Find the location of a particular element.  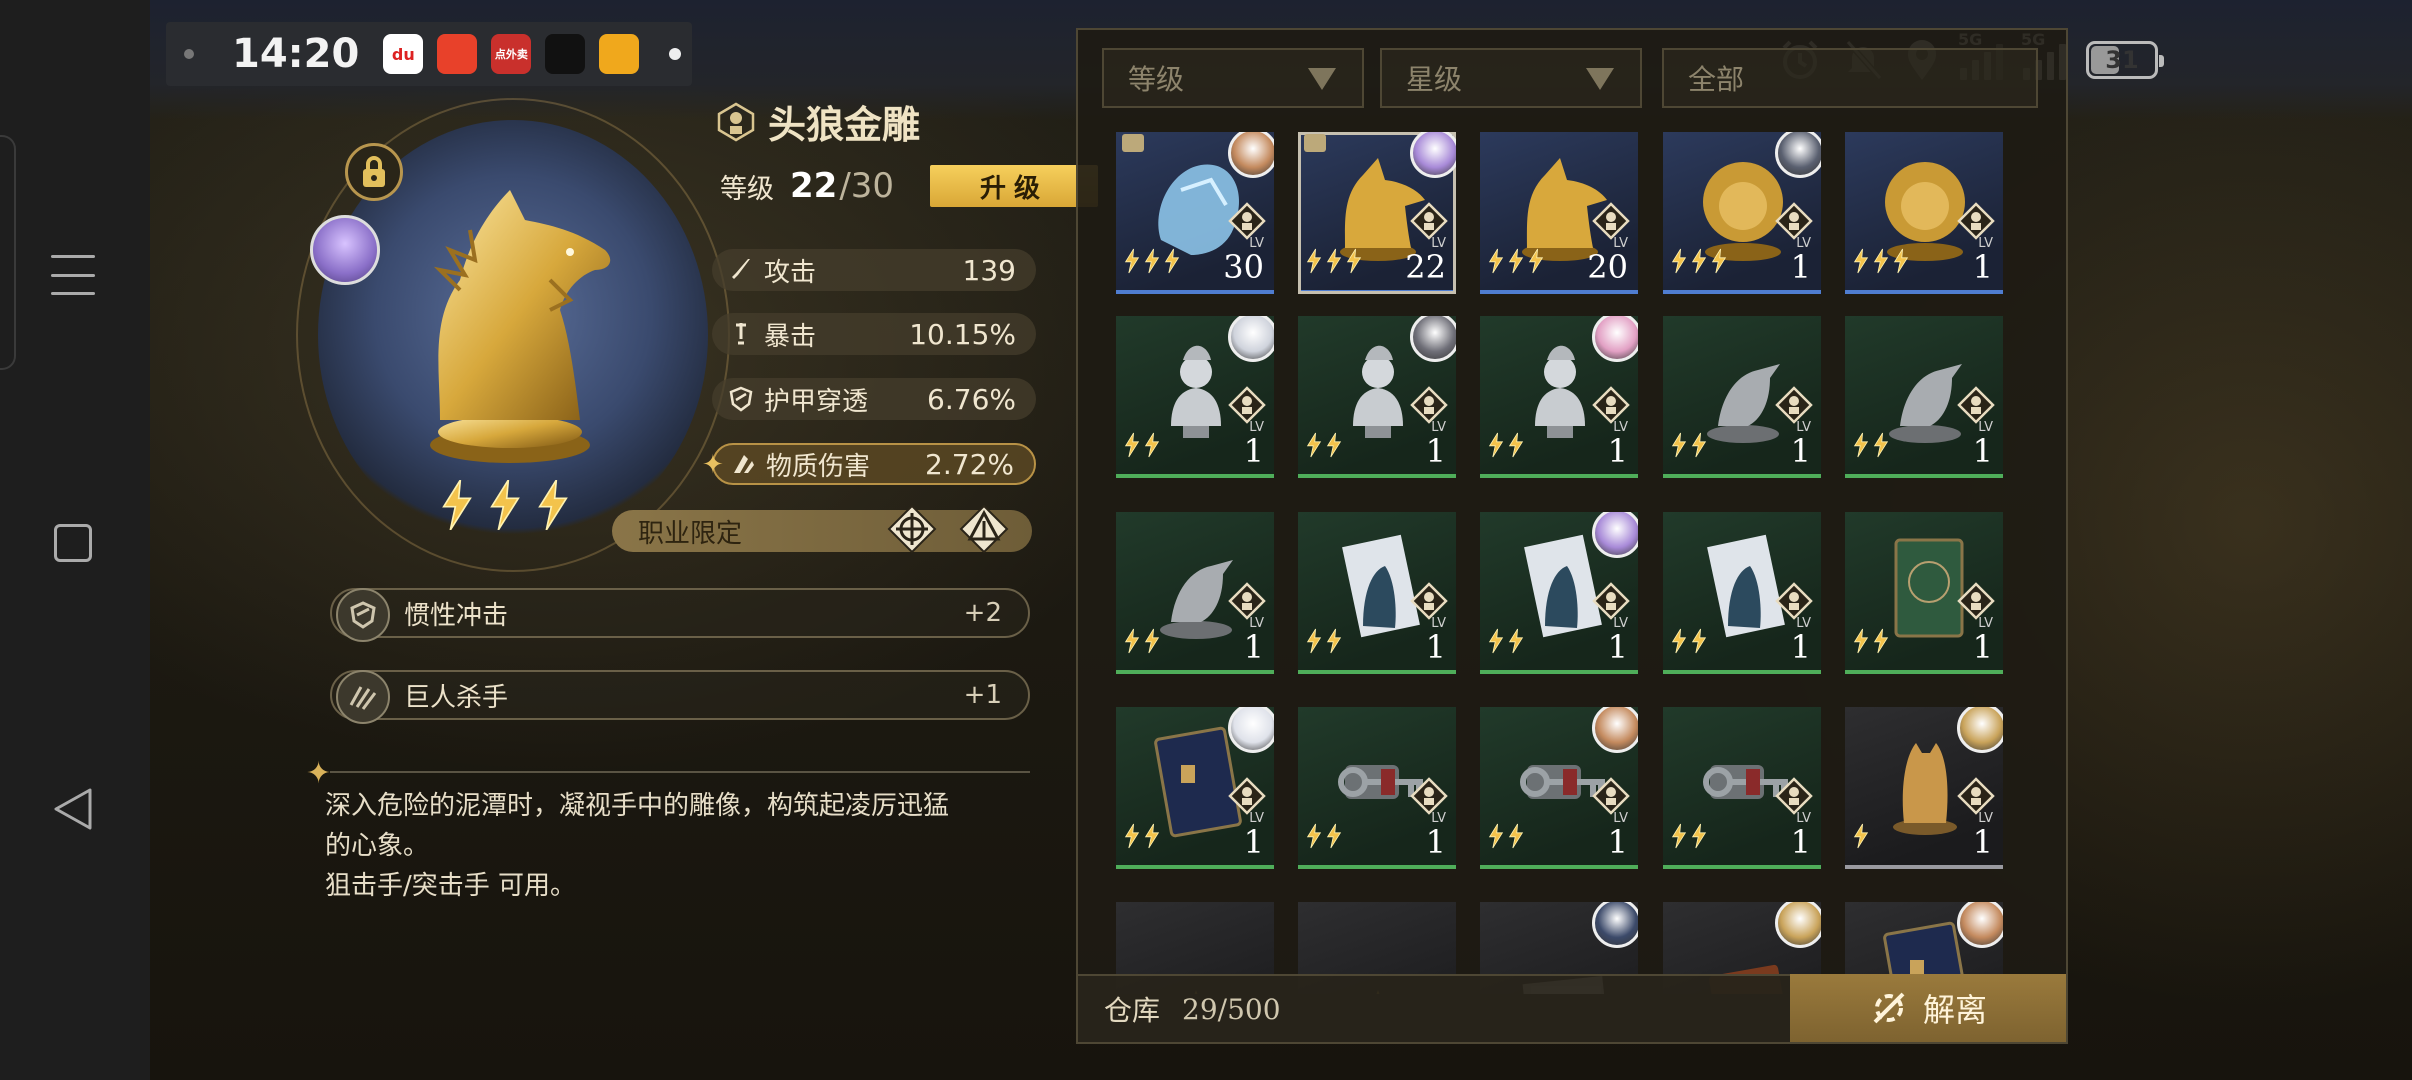

storage-label: 仓库 is located at coordinates (1132, 1010).